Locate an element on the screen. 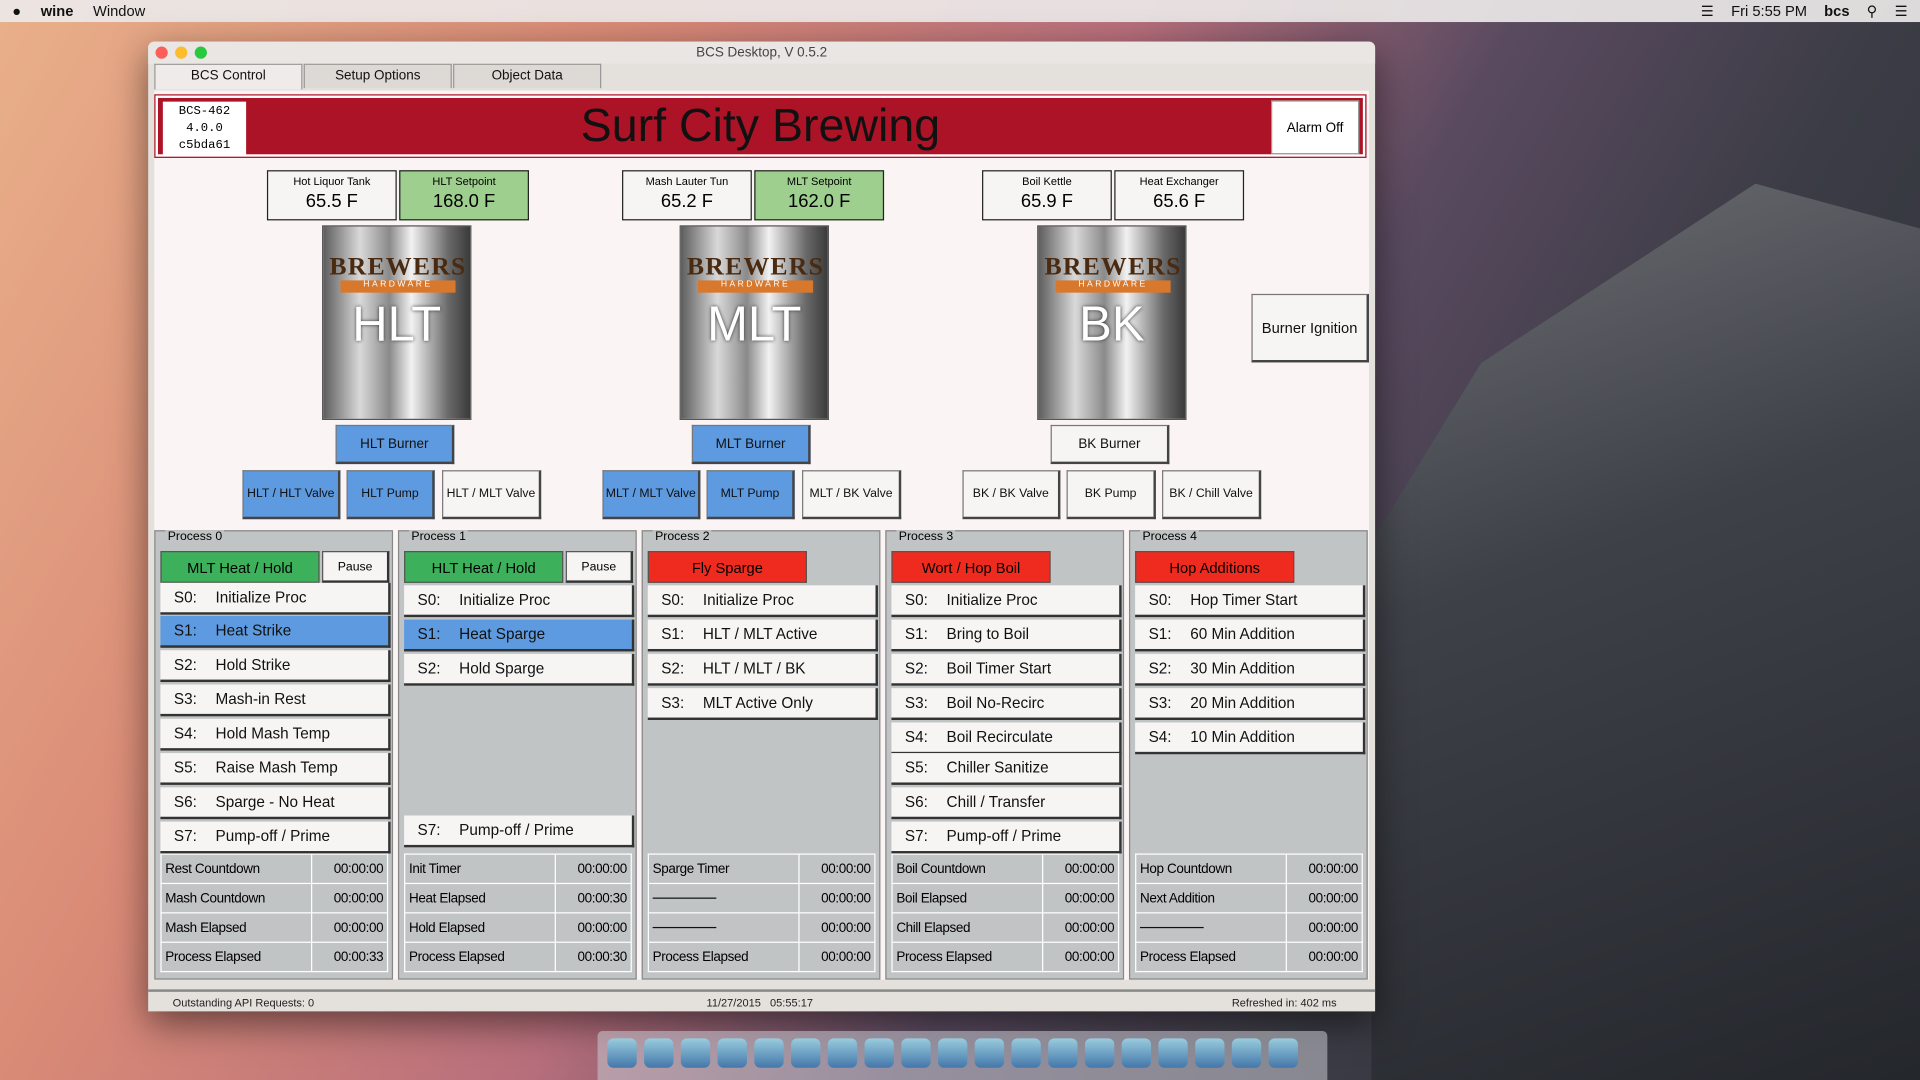  finder-icon is located at coordinates (622, 1053).